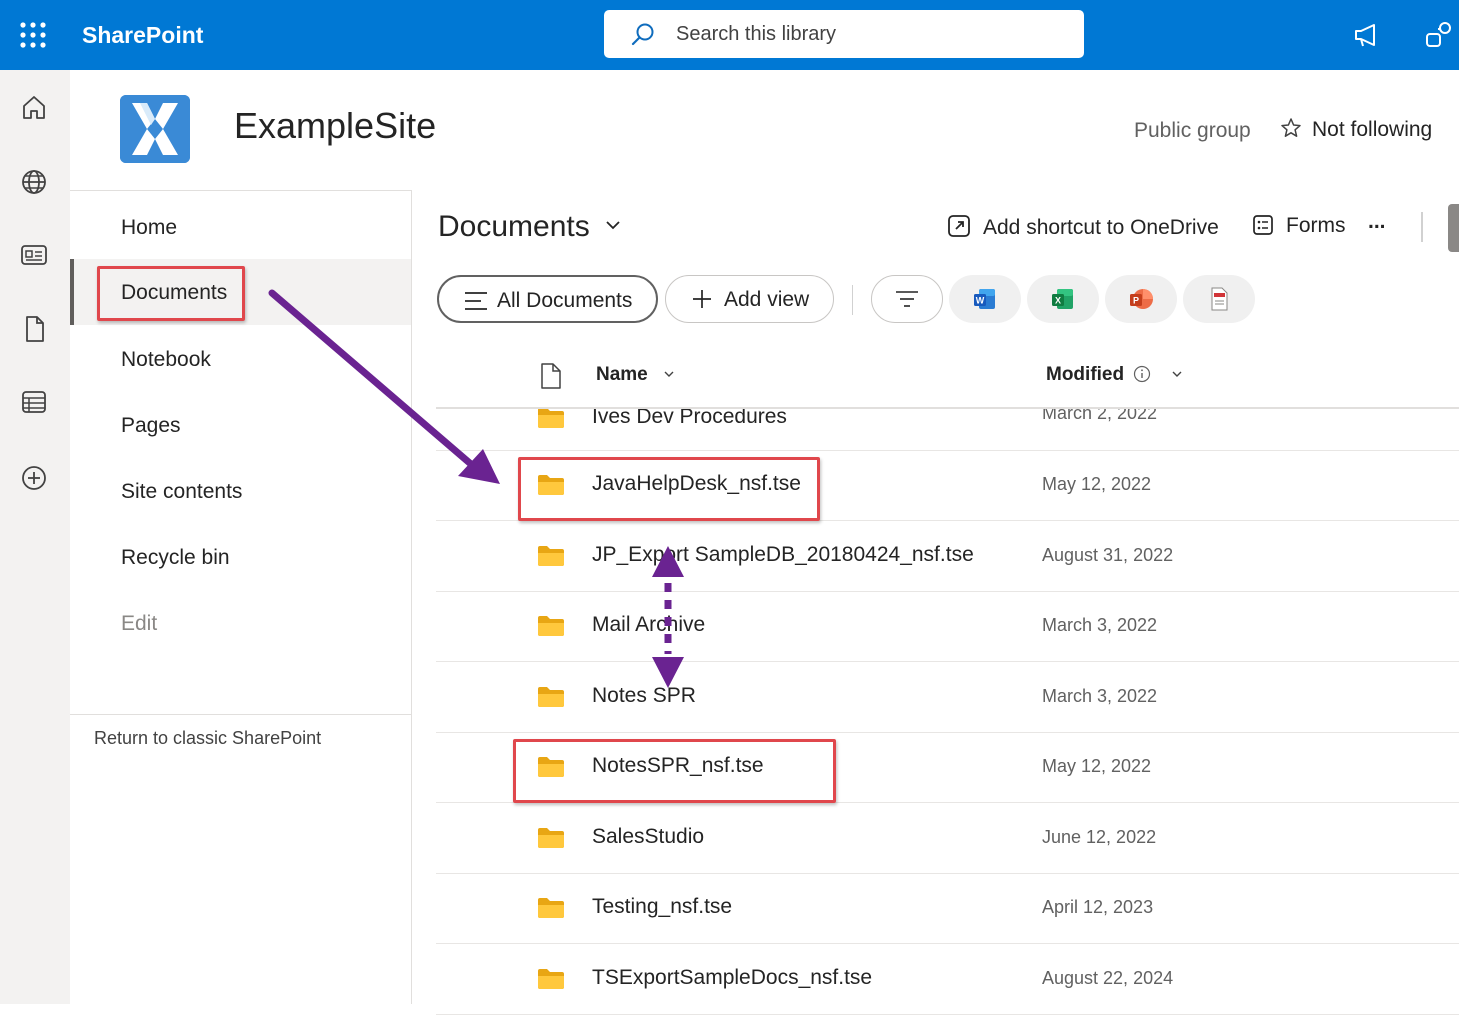 This screenshot has width=1459, height=1015. I want to click on nav-label: Home, so click(149, 227).